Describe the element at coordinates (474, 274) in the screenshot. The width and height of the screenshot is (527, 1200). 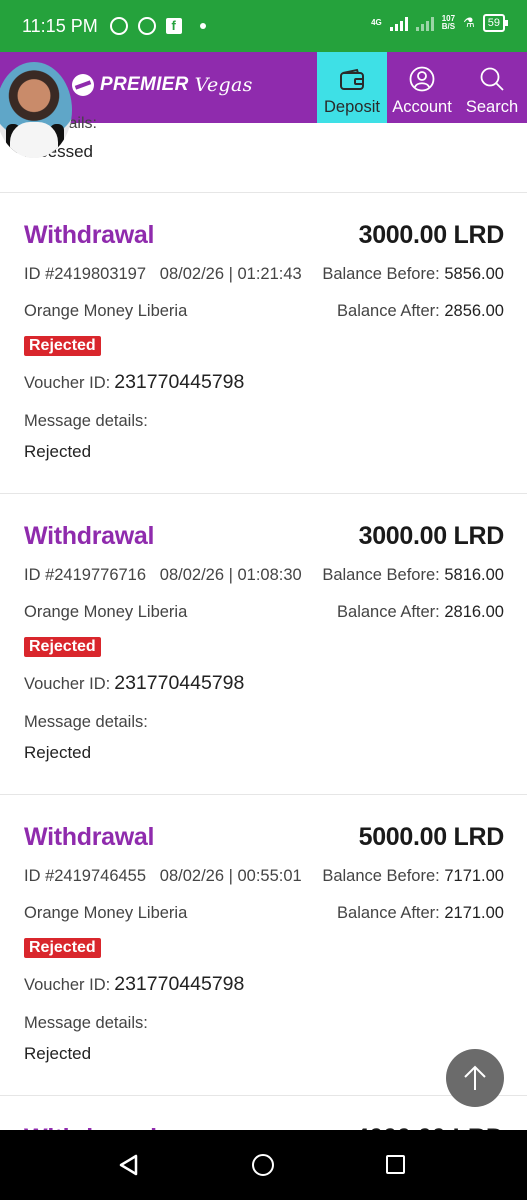
I see `balance-before-value: 5856.00` at that location.